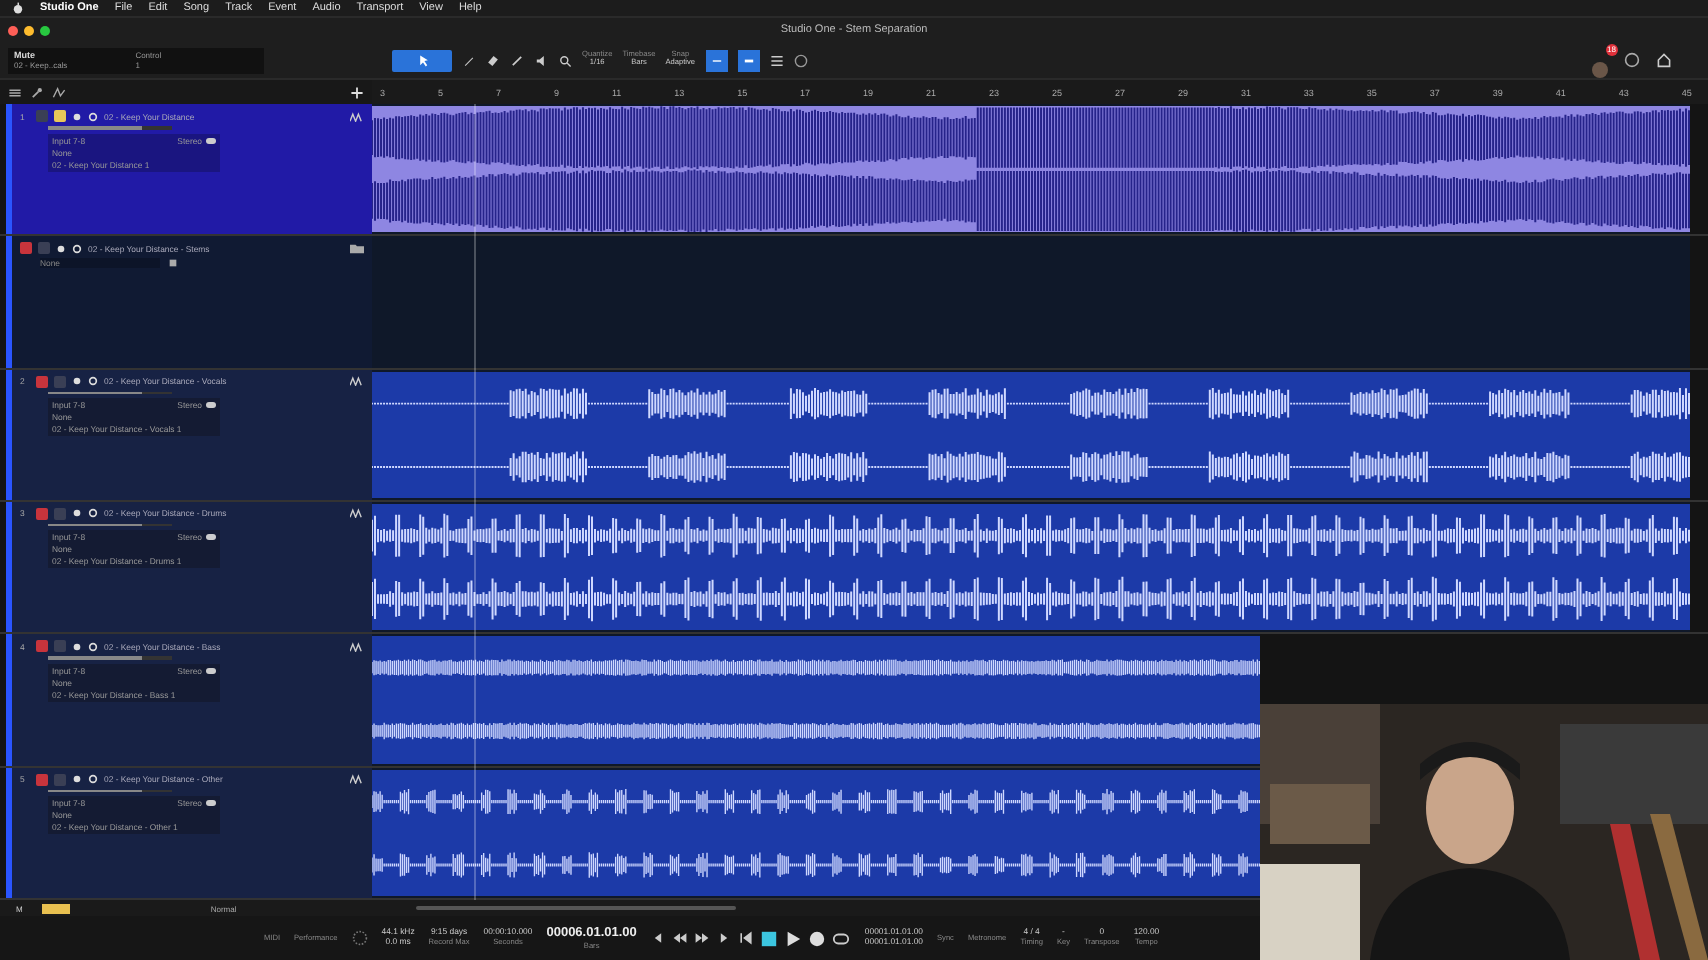  Describe the element at coordinates (15, 92) in the screenshot. I see `list-icon` at that location.